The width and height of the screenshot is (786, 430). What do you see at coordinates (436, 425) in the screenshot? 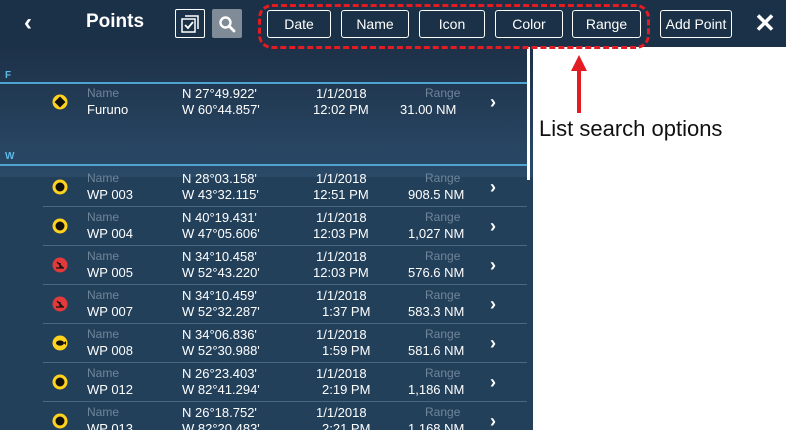
I see `point-range: 1,168 NM` at bounding box center [436, 425].